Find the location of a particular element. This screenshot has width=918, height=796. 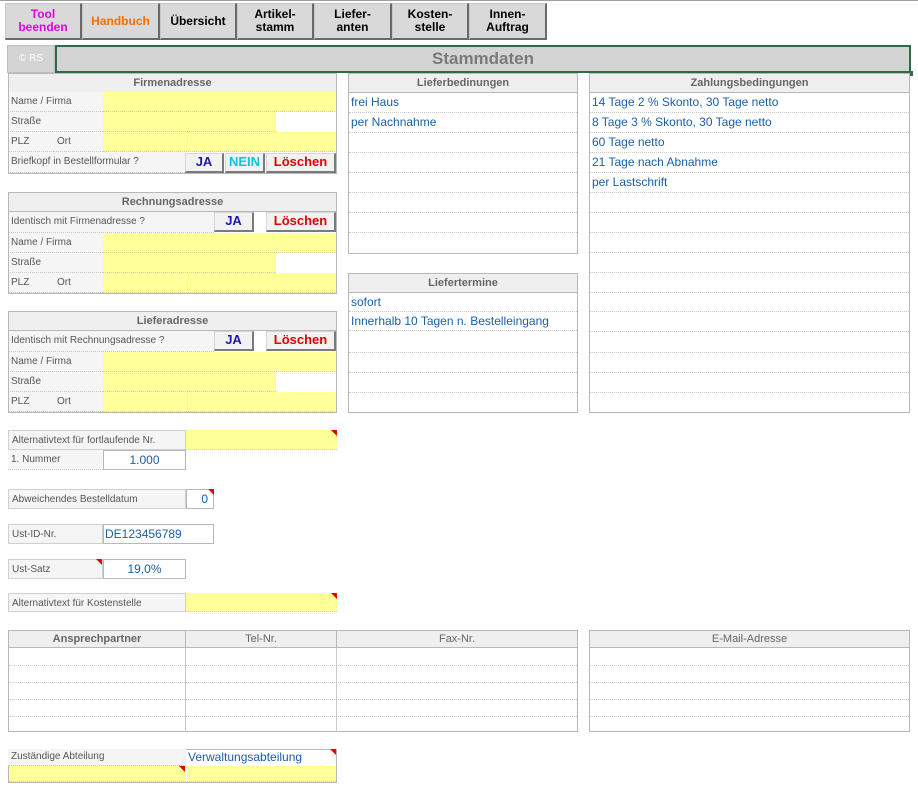

lieferbedingungen-header: Lieferbedinungen is located at coordinates (463, 83).